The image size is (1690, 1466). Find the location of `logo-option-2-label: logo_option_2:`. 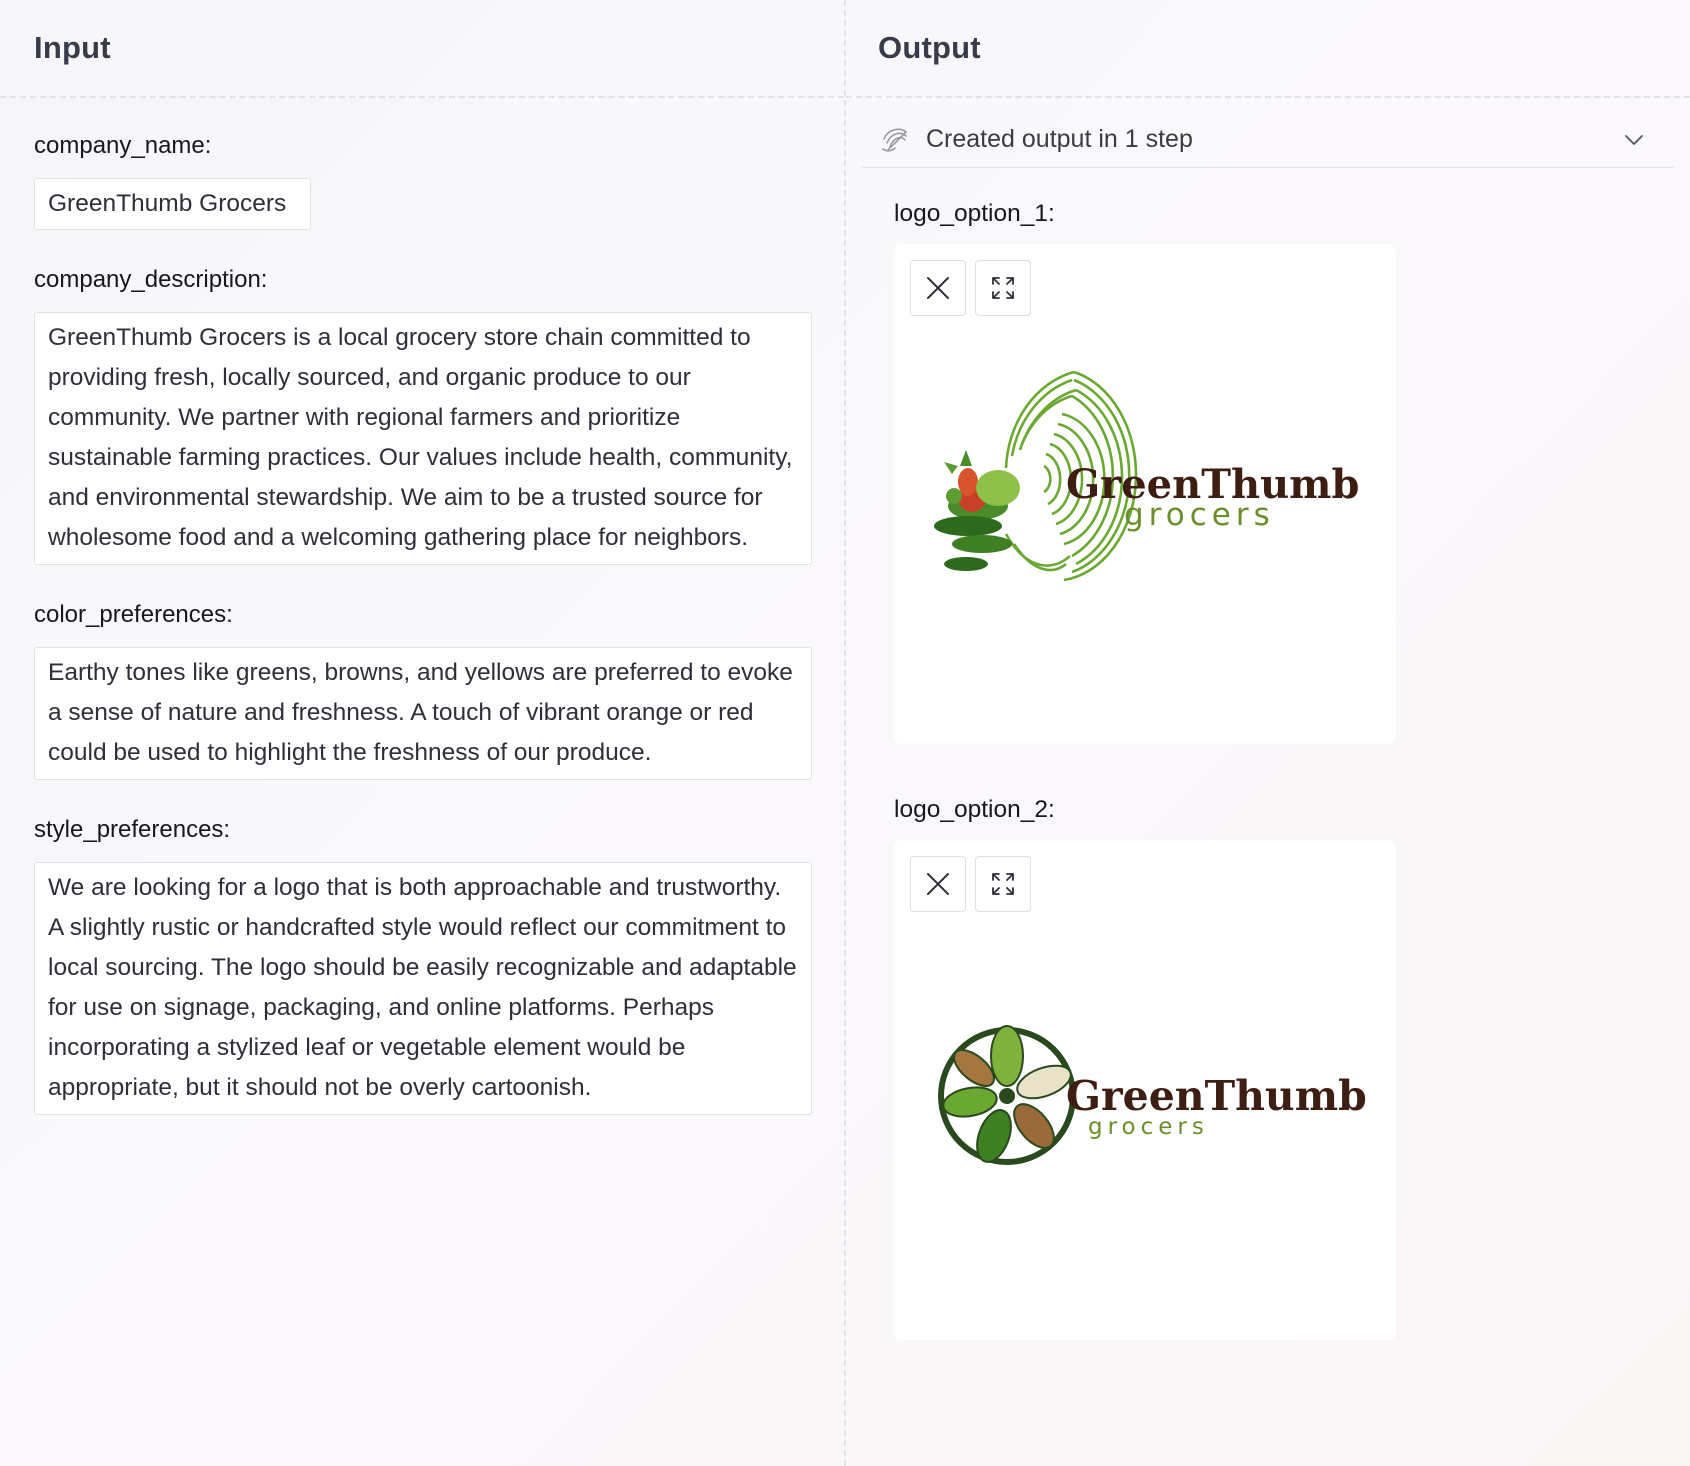

logo-option-2-label: logo_option_2: is located at coordinates (974, 809).